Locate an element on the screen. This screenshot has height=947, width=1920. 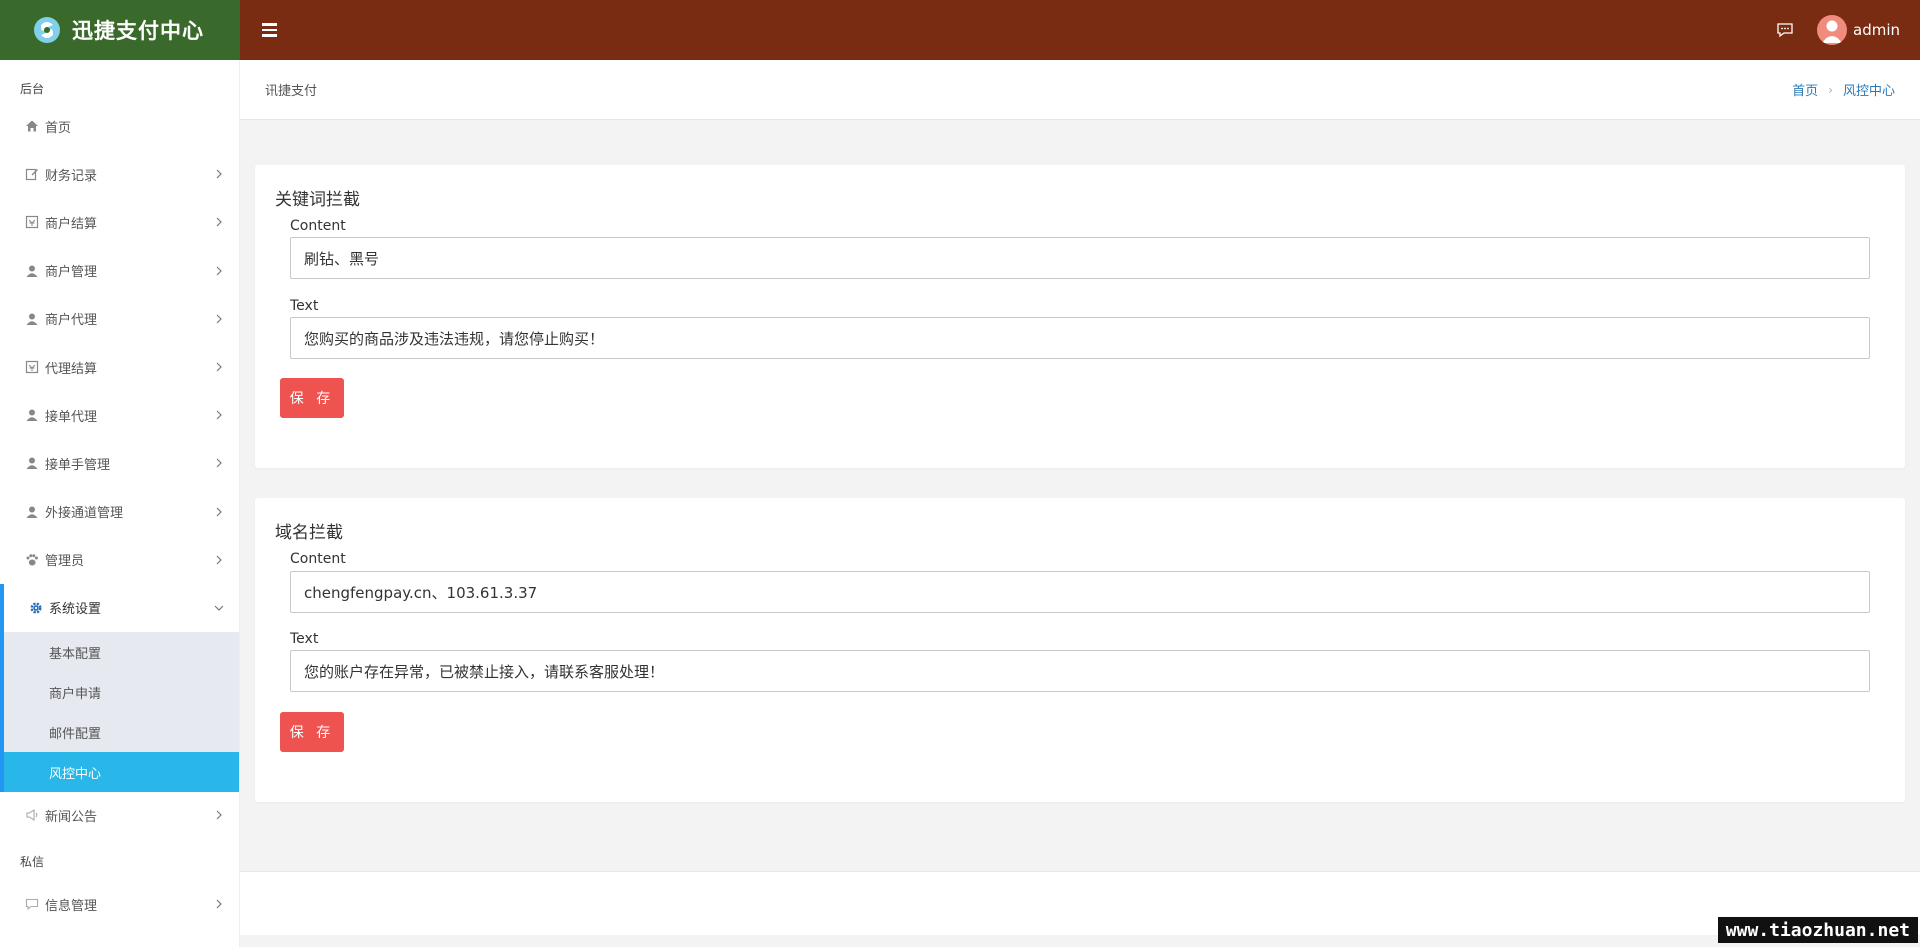
sidebar-item-order-taker-management: 接单手管理 is located at coordinates (119, 463).